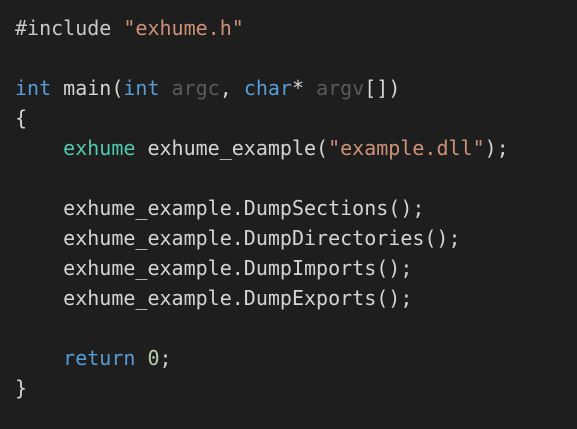 The height and width of the screenshot is (429, 577). Describe the element at coordinates (496, 148) in the screenshot. I see `code-token: );` at that location.